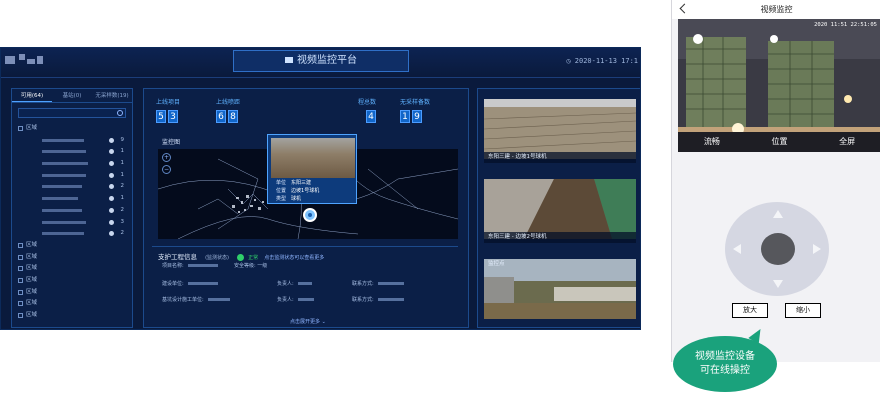  Describe the element at coordinates (297, 190) in the screenshot. I see `popup-row: 位置 边坡1号球机` at that location.